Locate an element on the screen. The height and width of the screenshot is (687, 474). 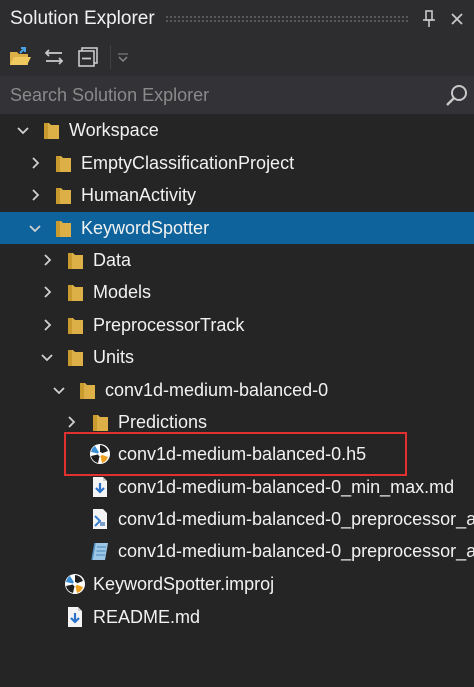
title-bar: Solution Explorer is located at coordinates (237, 19).